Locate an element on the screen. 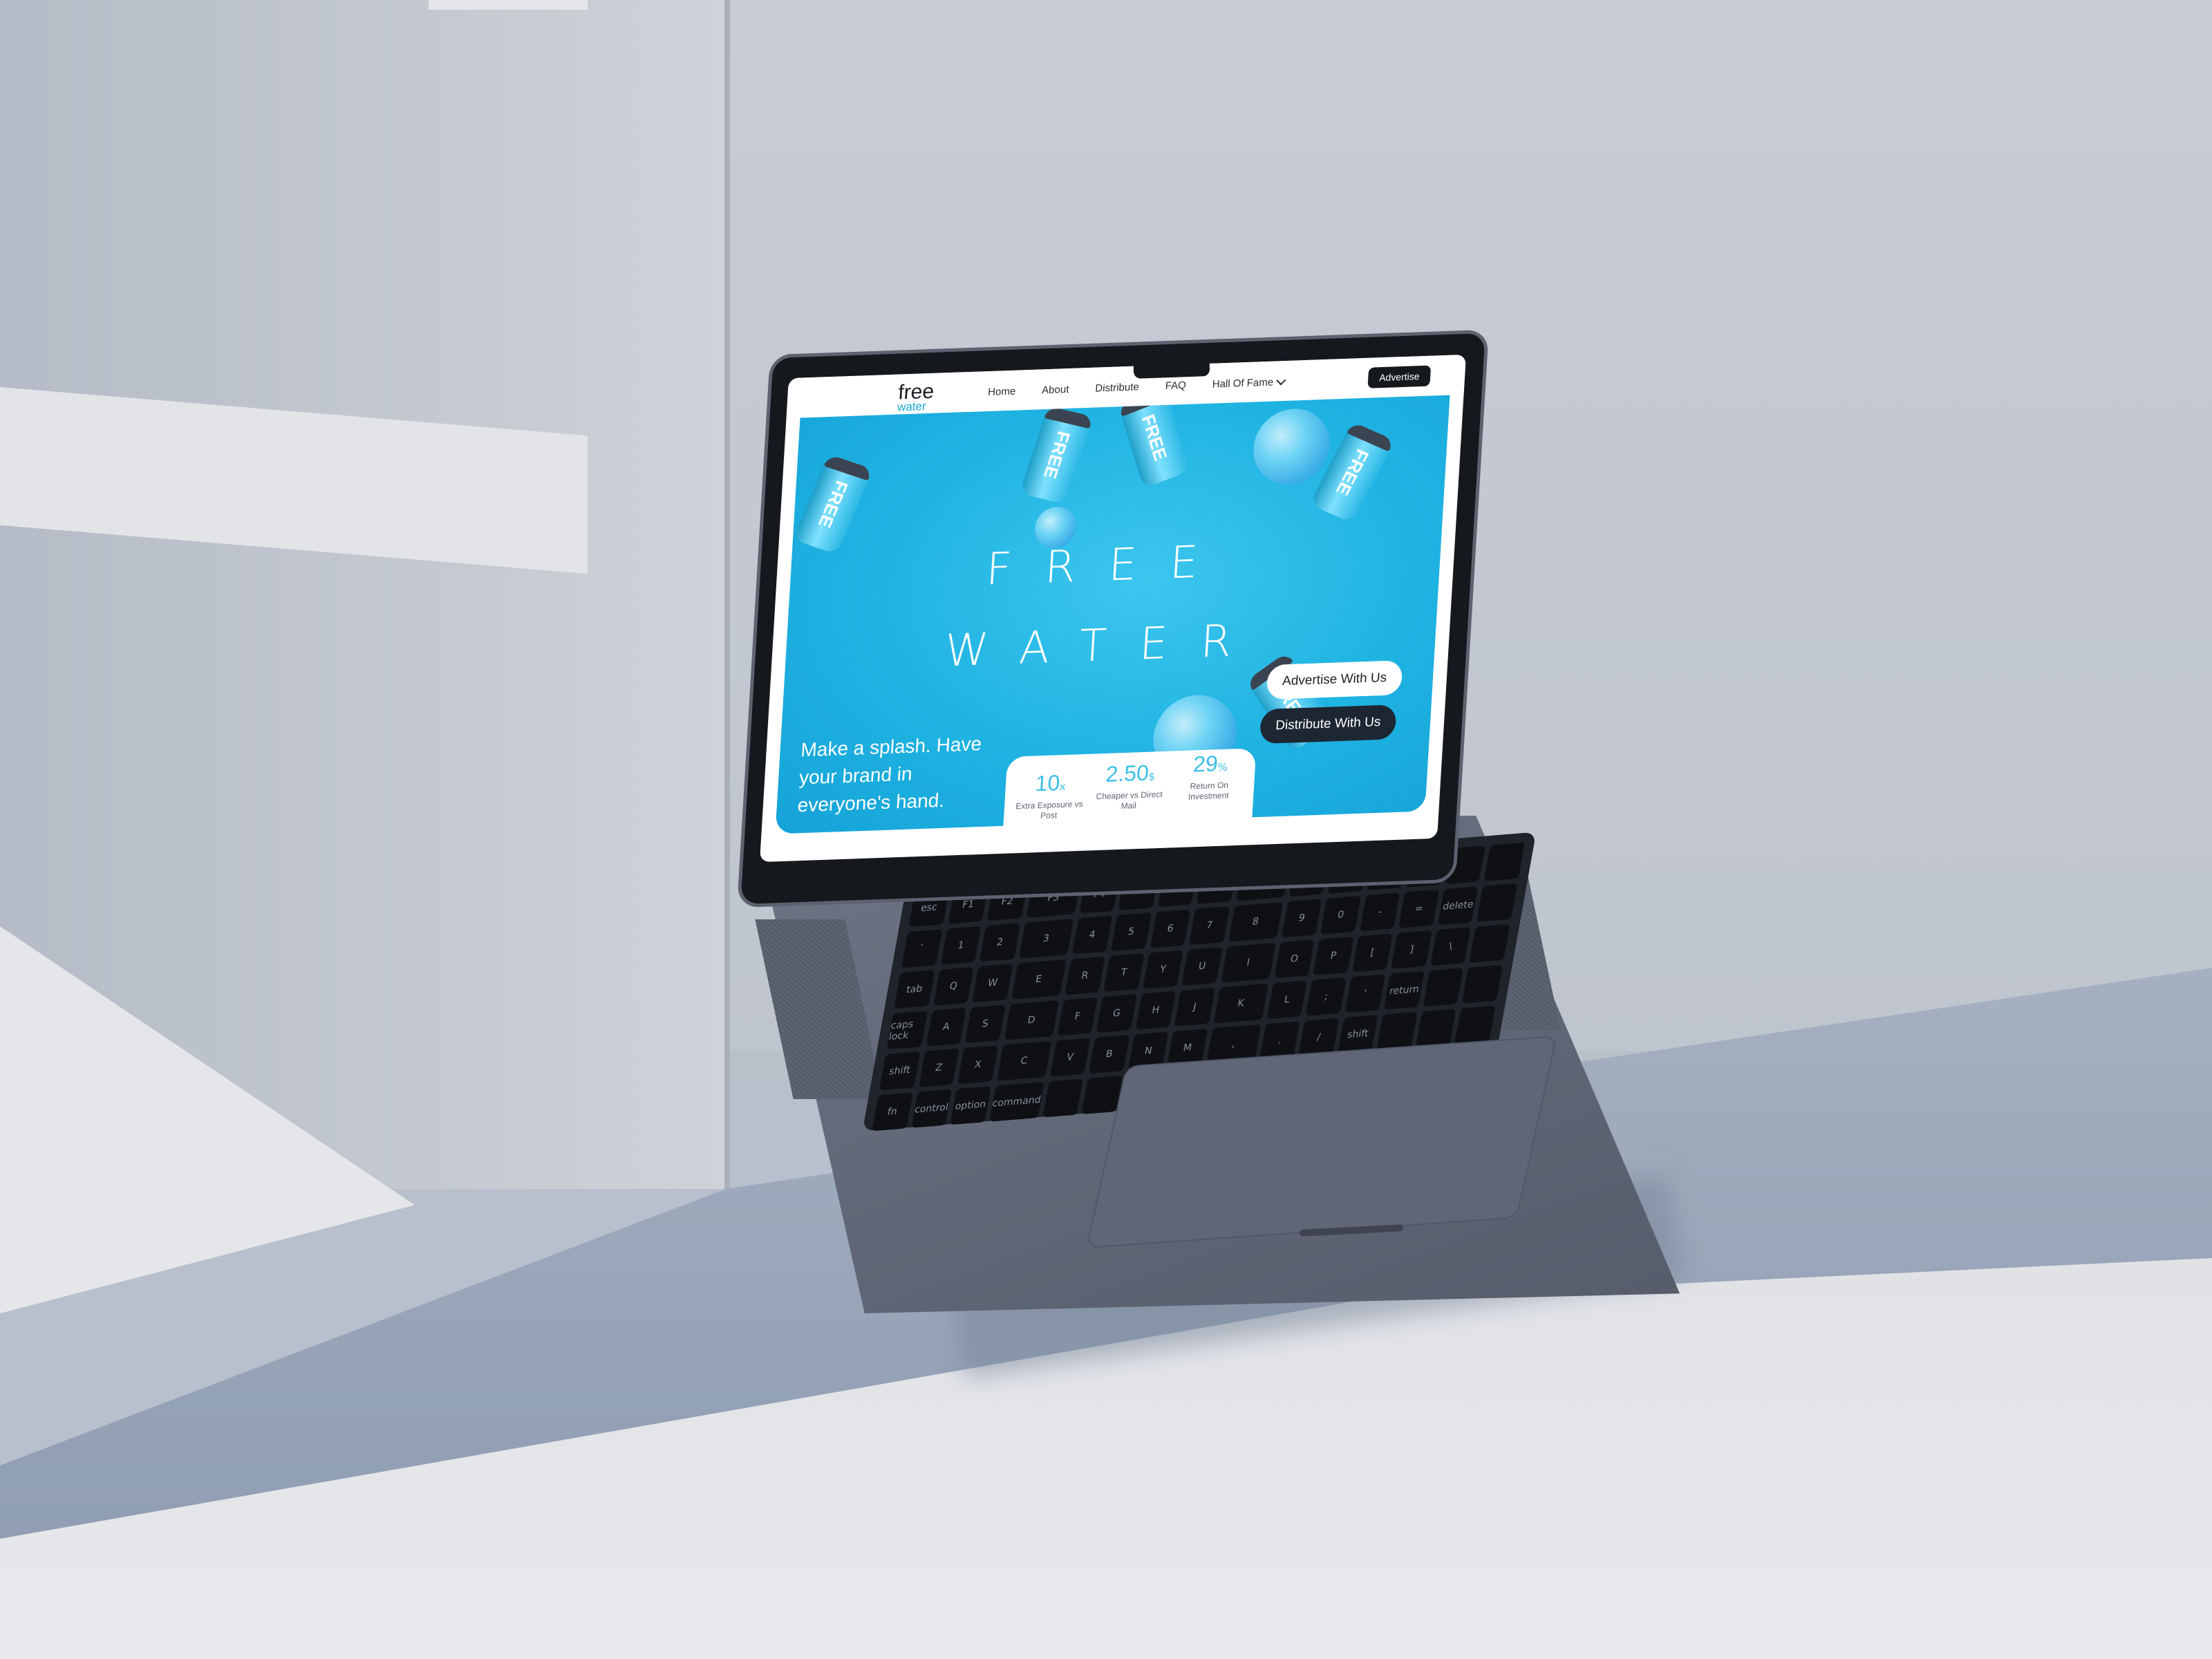  keyboard-key: D is located at coordinates (1031, 1020).